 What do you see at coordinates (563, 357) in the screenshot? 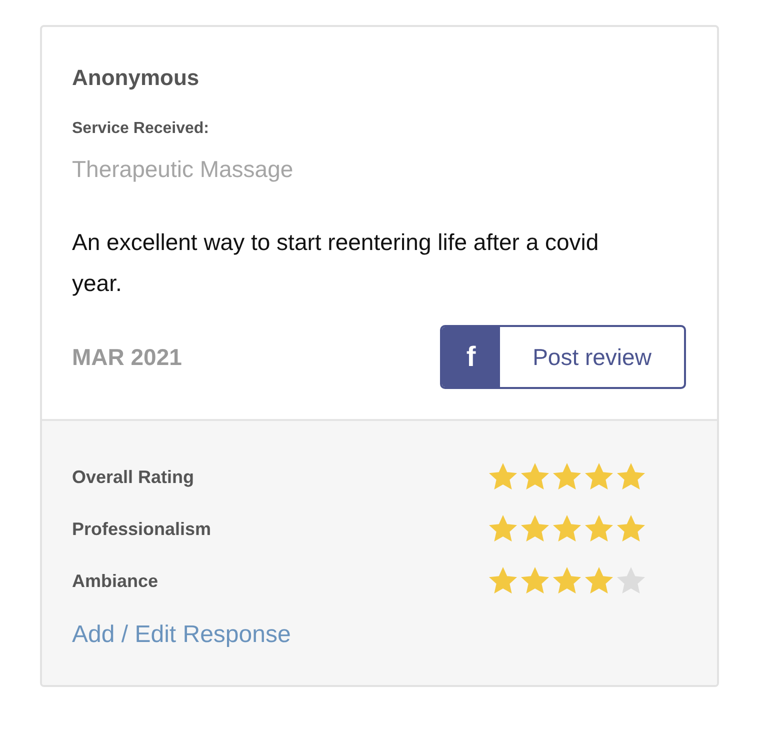
I see `post-review-button: f Post review` at bounding box center [563, 357].